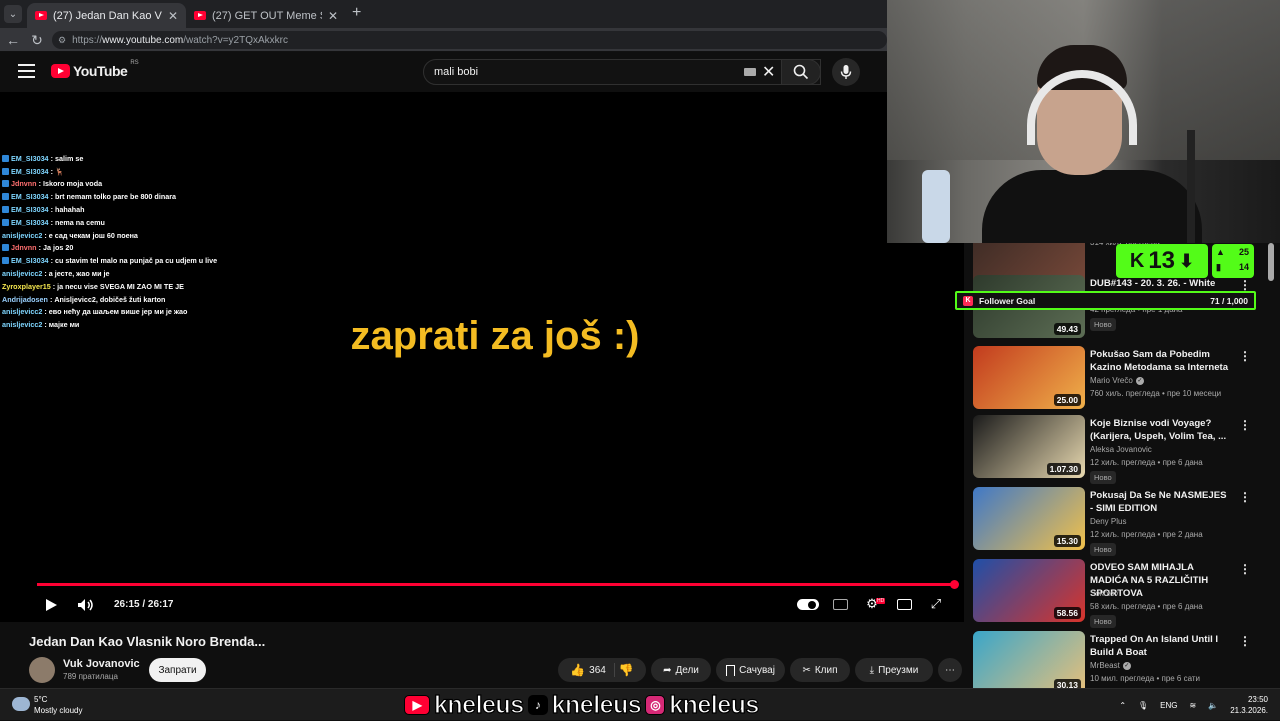 This screenshot has width=1280, height=721. I want to click on duration-badge: 58.56, so click(1067, 613).